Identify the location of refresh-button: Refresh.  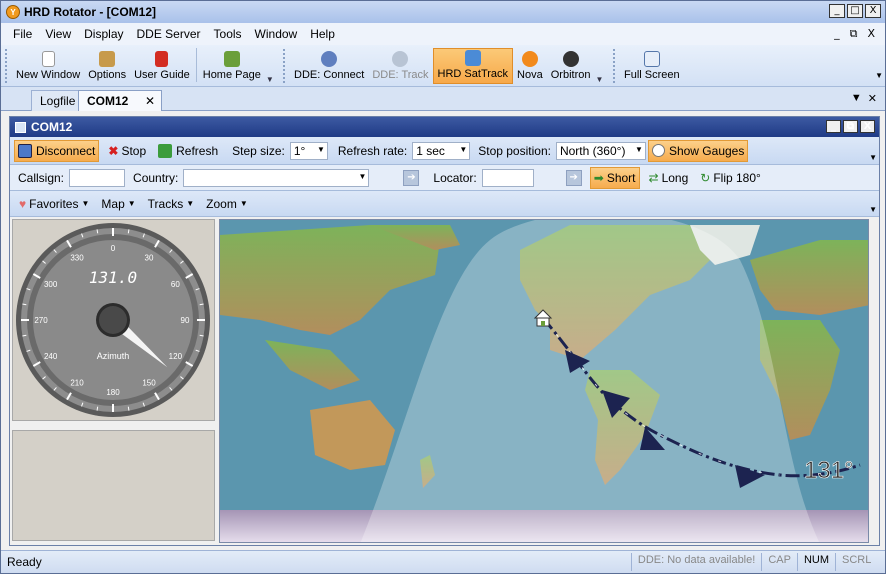
(188, 151).